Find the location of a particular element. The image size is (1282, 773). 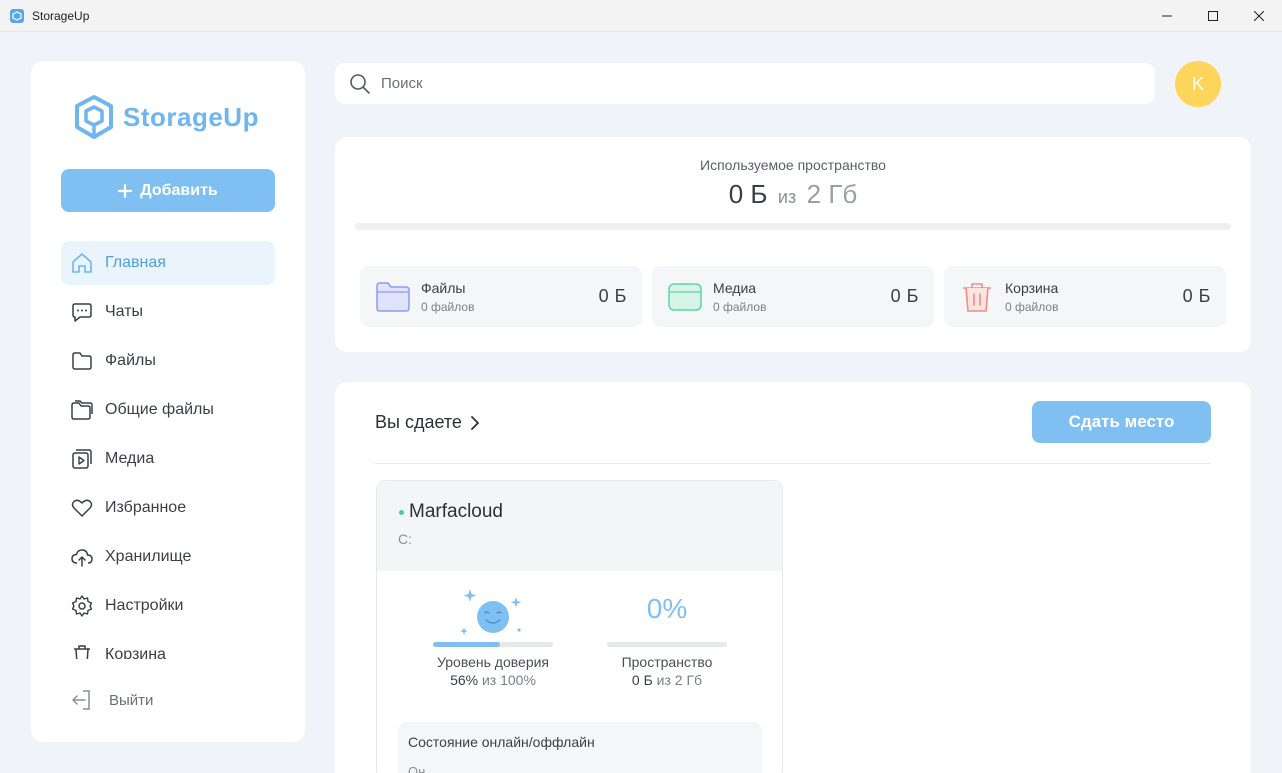

logo-icon is located at coordinates (94, 117).